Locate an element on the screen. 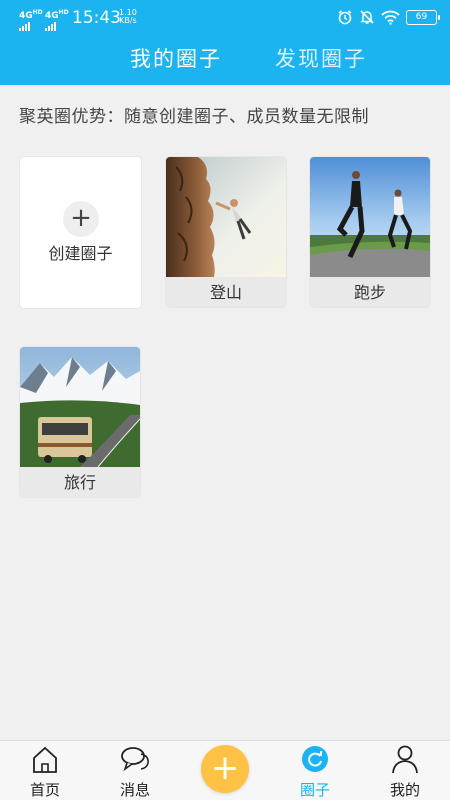  create-circle-card: + 创建圈子 is located at coordinates (80, 232).